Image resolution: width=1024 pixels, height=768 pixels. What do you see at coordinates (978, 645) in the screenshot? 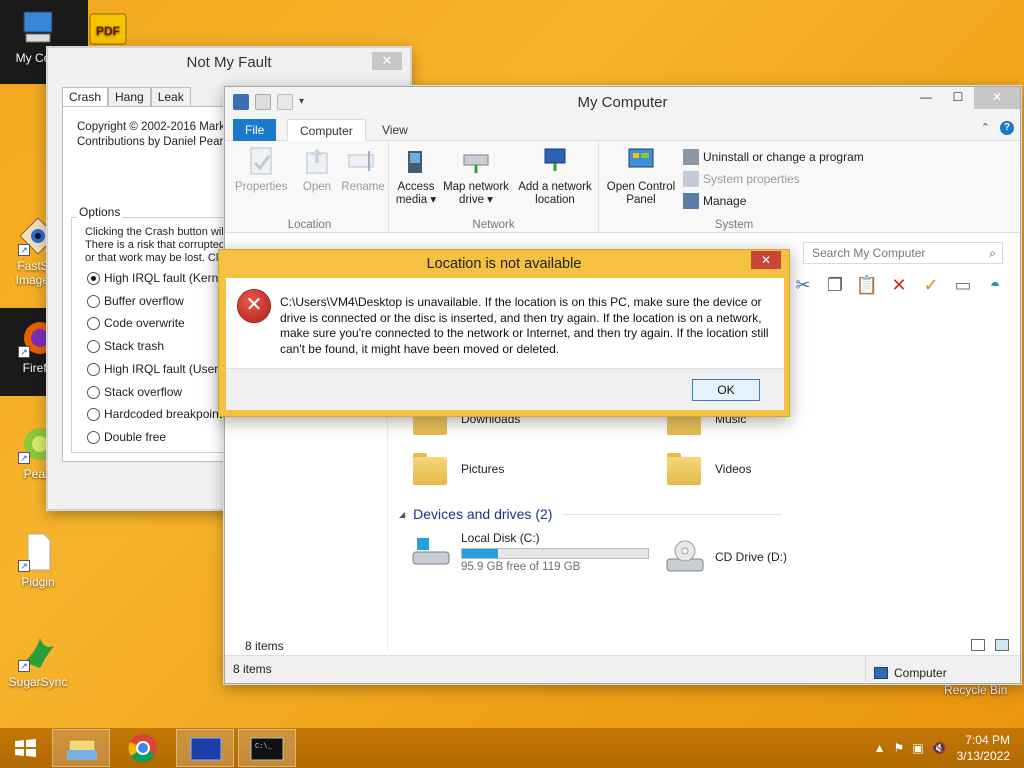
I see `details-view-icon` at bounding box center [978, 645].